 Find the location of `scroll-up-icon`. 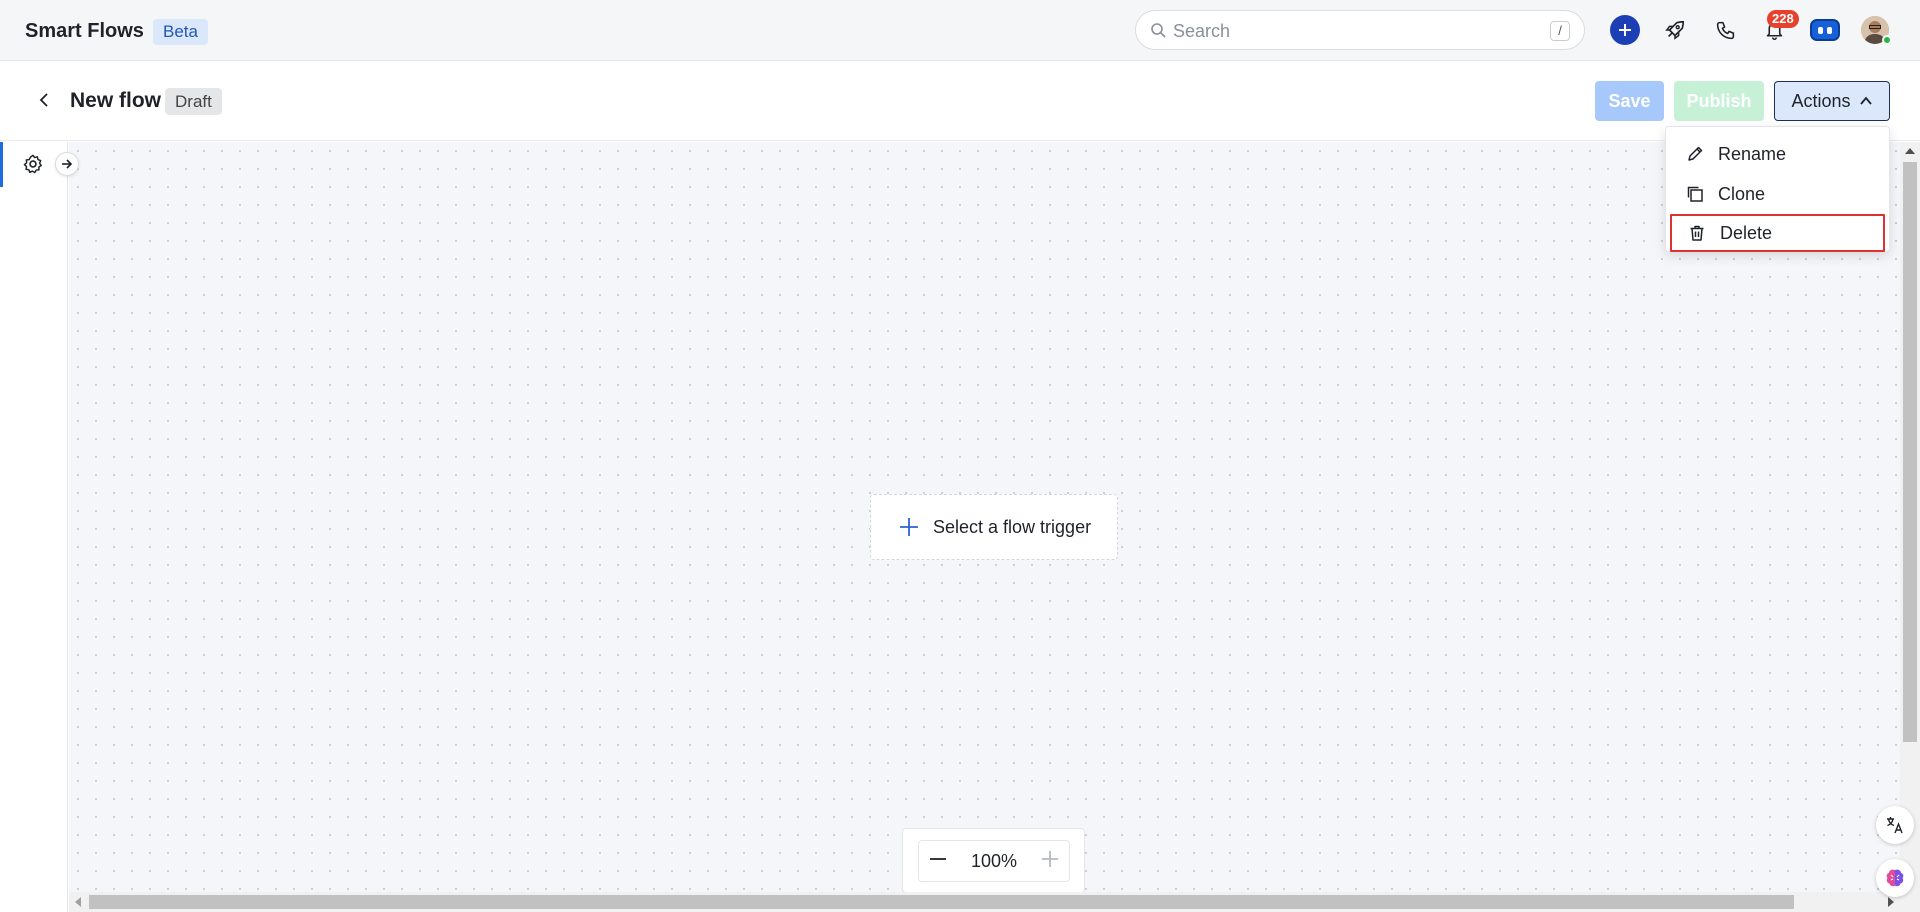

scroll-up-icon is located at coordinates (1910, 151).